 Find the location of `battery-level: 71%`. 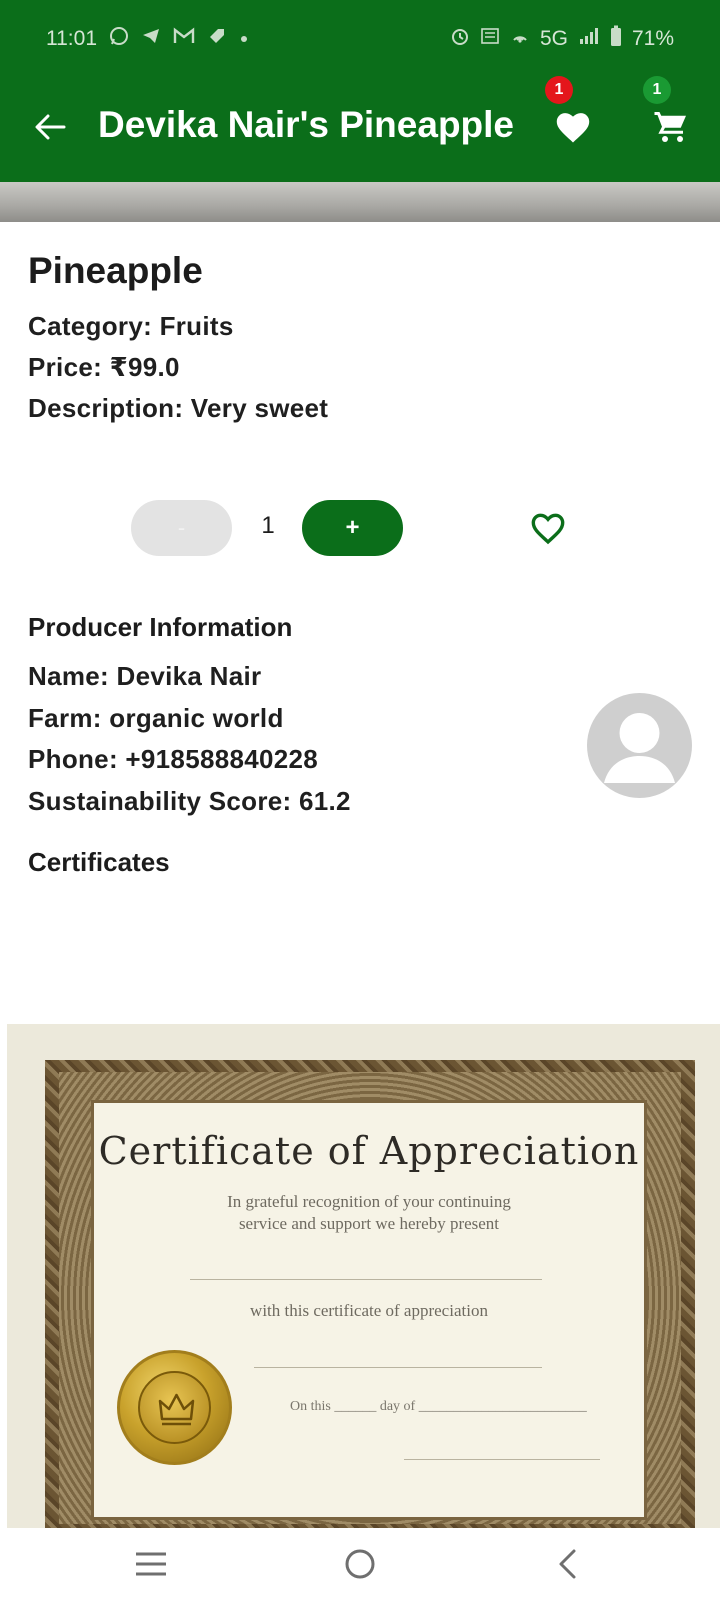

battery-level: 71% is located at coordinates (652, 38).